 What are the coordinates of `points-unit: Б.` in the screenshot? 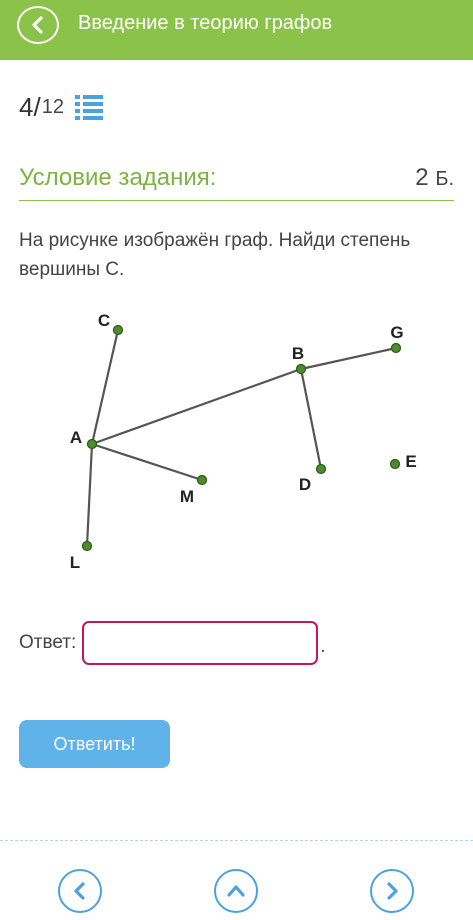 It's located at (444, 179).